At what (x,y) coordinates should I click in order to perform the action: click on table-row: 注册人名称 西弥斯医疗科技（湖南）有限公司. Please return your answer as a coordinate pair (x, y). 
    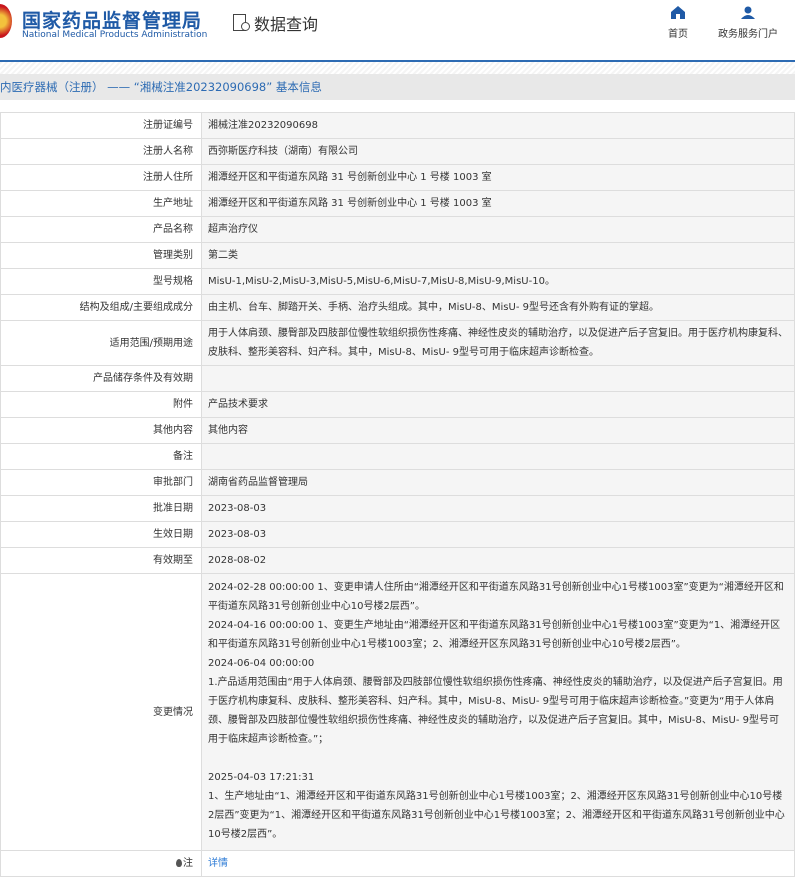
    Looking at the image, I should click on (397, 151).